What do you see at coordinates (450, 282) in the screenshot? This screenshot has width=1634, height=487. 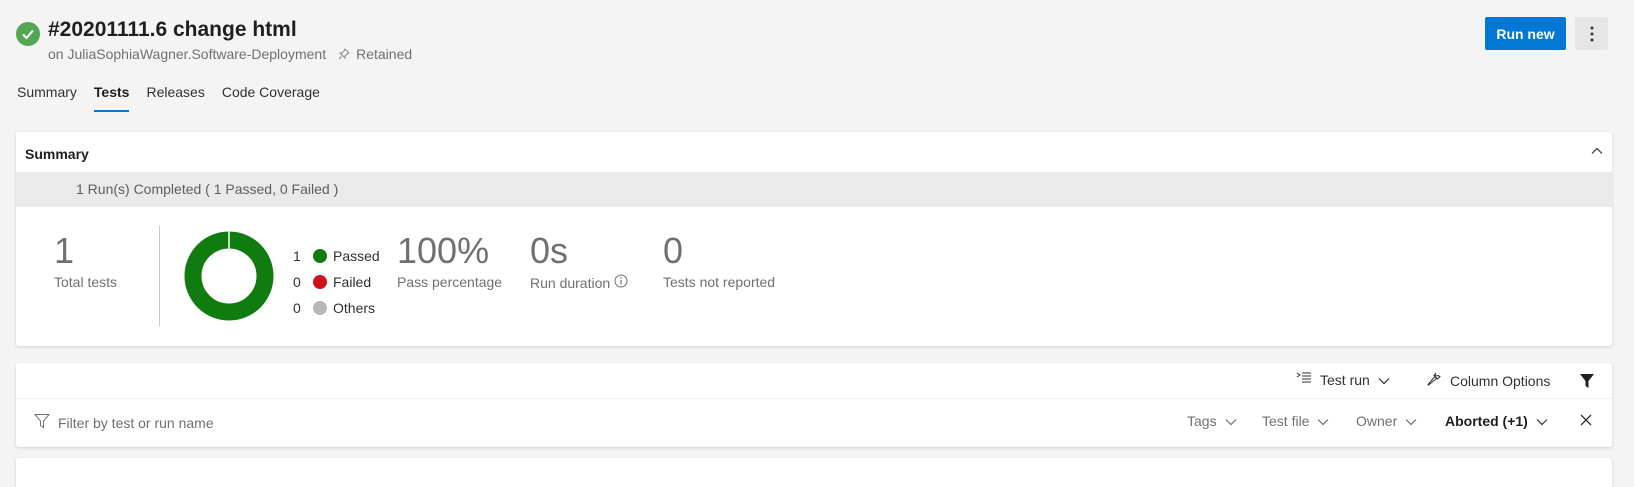 I see `pass-percentage-label: Pass percentage` at bounding box center [450, 282].